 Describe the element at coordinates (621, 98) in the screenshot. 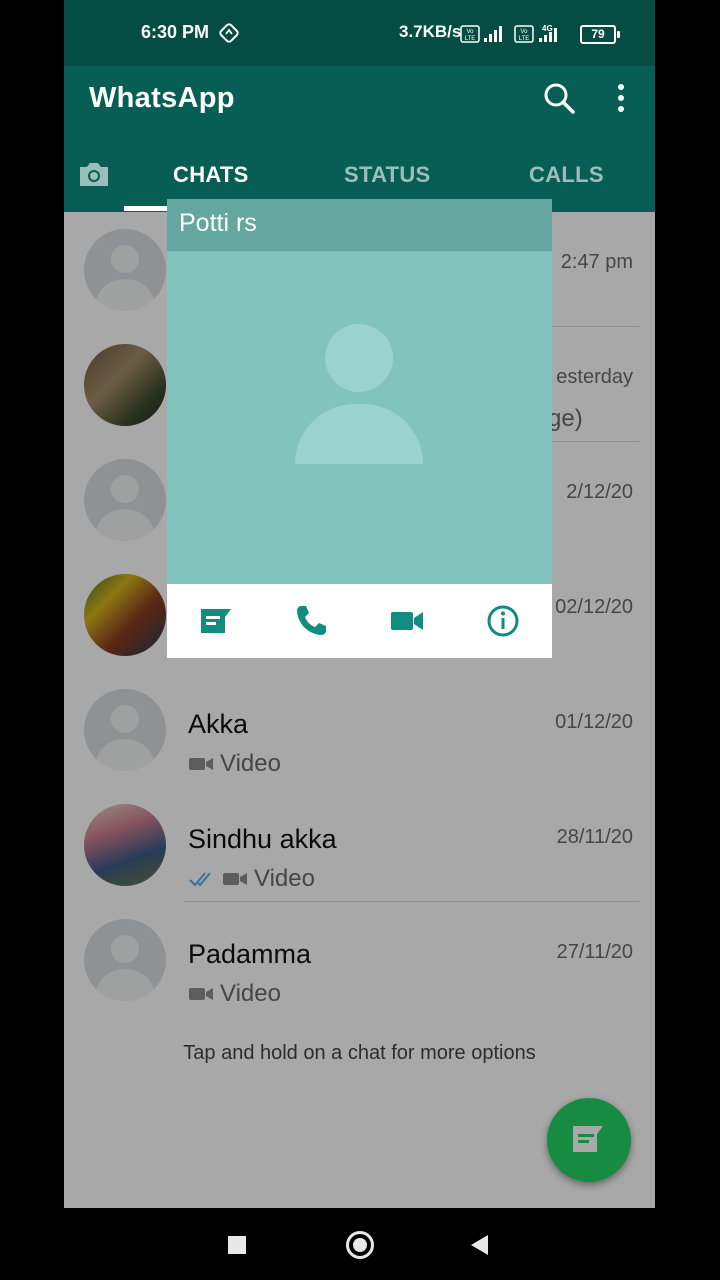

I see `more-options-icon` at that location.